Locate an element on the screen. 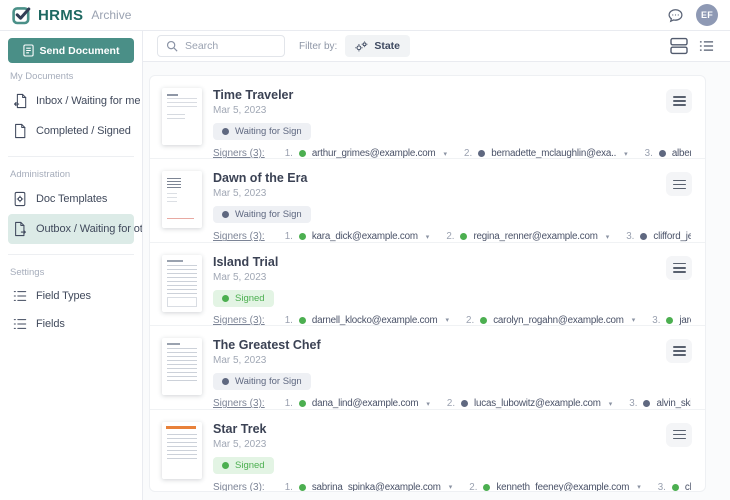 Image resolution: width=730 pixels, height=500 pixels. sidebar-item-field-types: Field Types is located at coordinates (71, 296).